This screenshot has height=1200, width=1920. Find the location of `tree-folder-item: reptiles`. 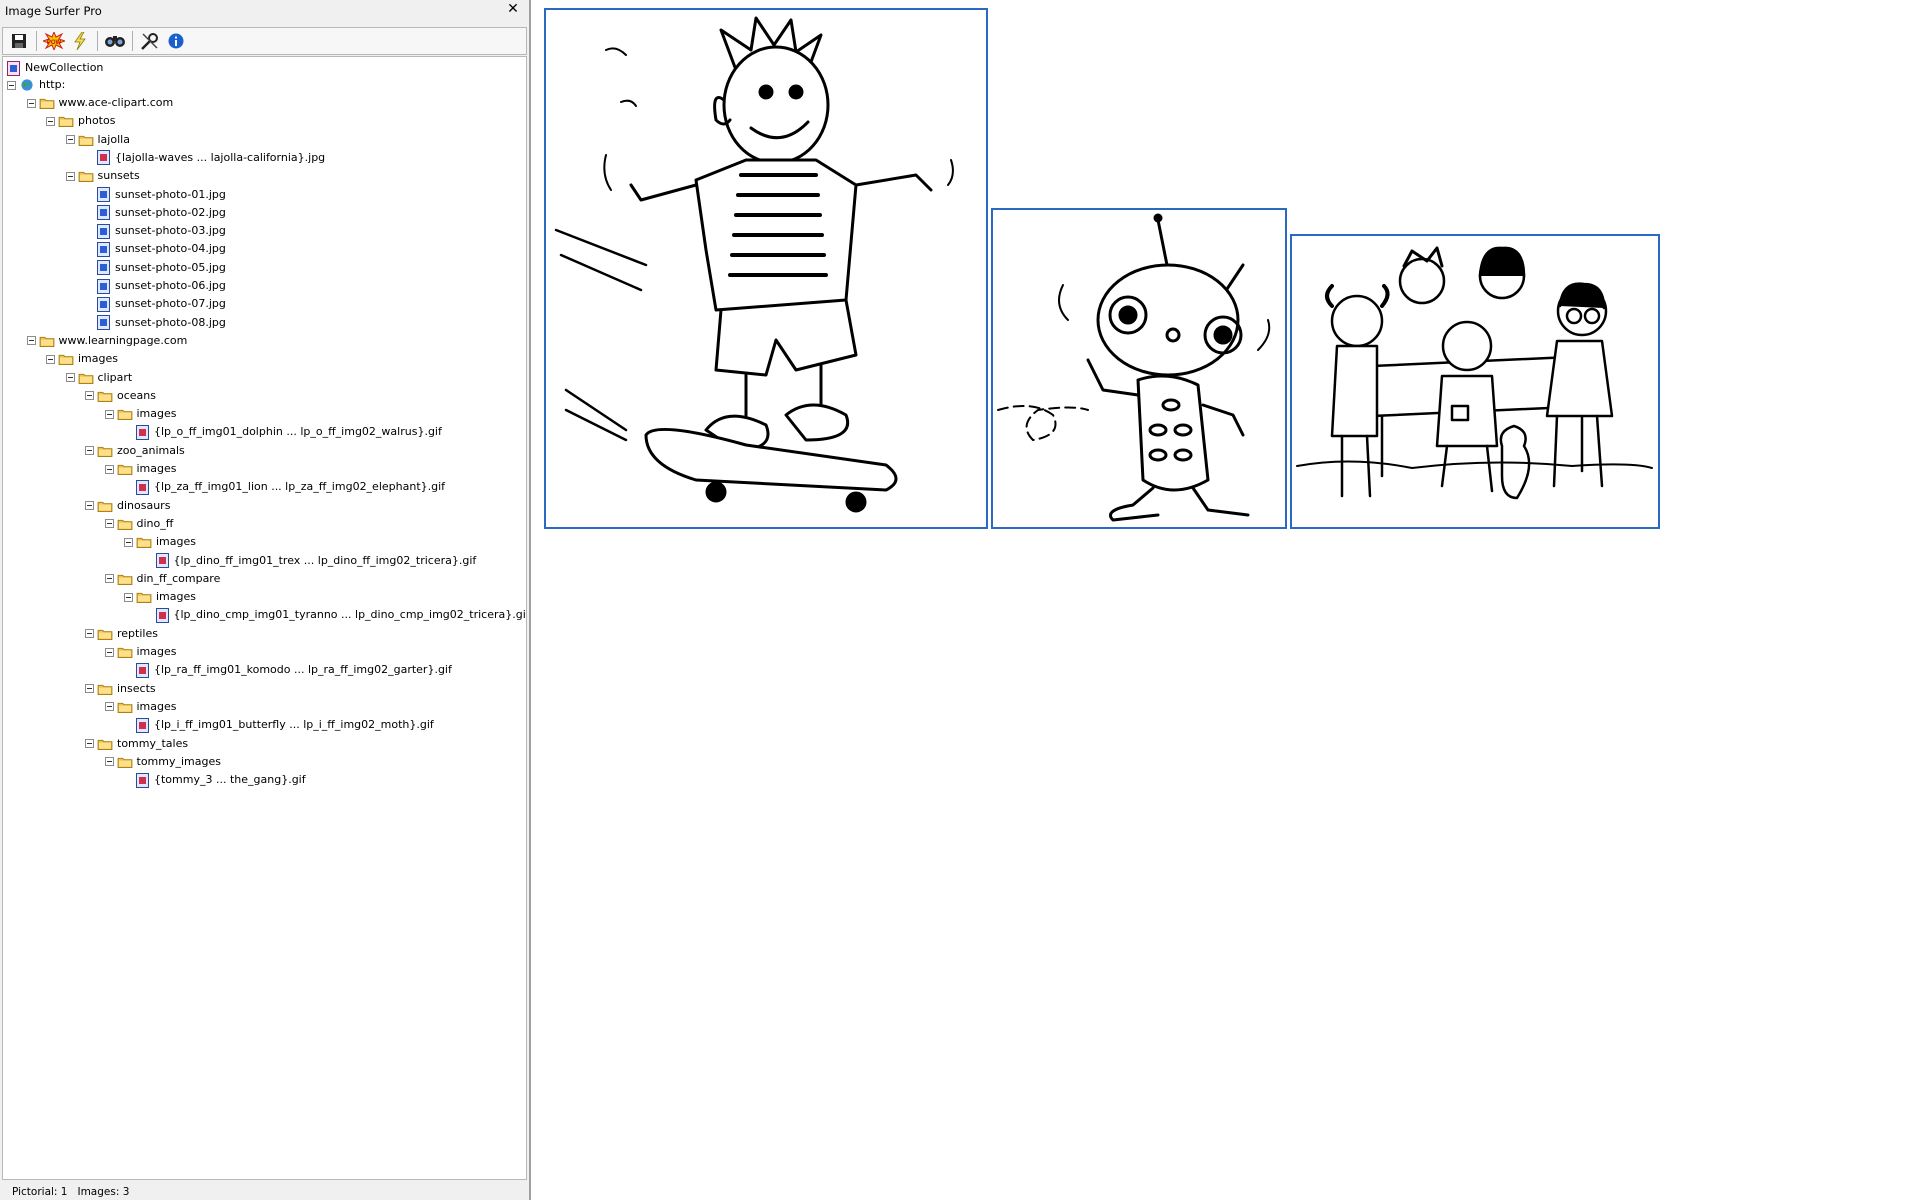

tree-folder-item: reptiles is located at coordinates (121, 634).